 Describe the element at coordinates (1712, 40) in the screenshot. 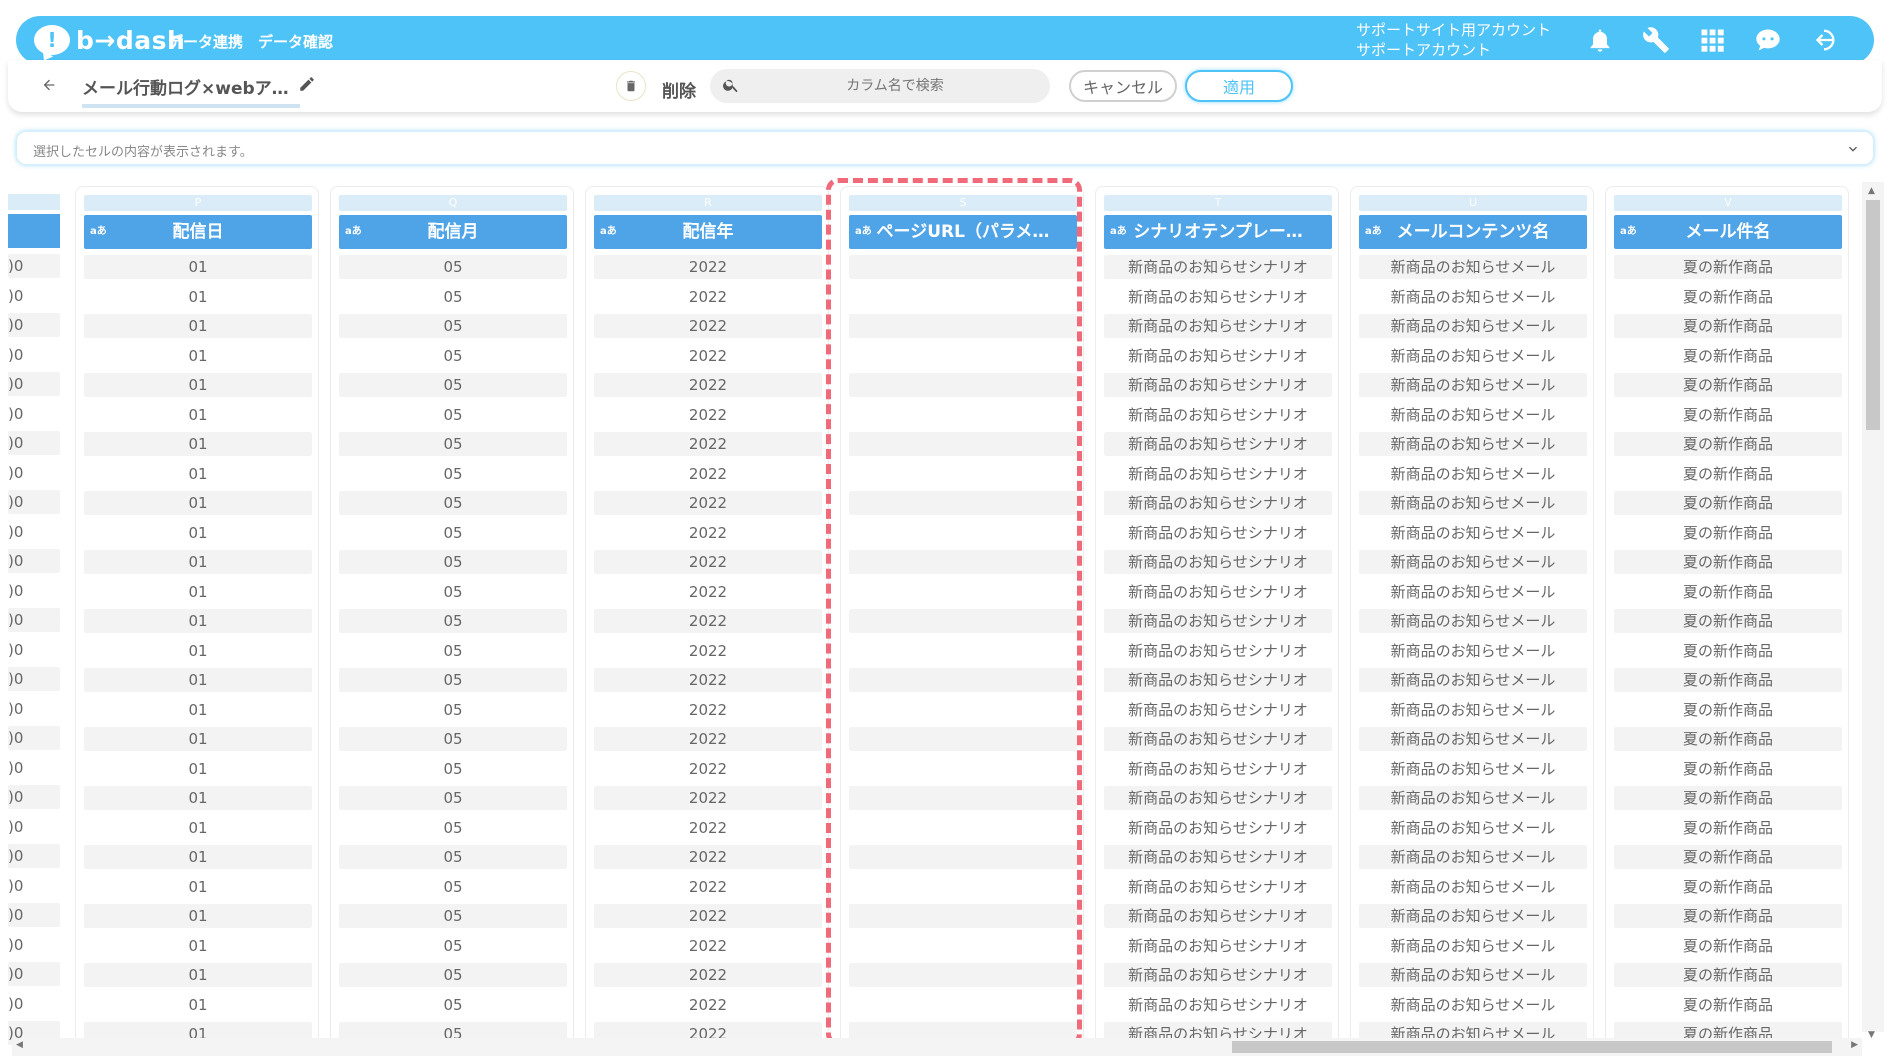

I see `apps-grid-icon` at that location.